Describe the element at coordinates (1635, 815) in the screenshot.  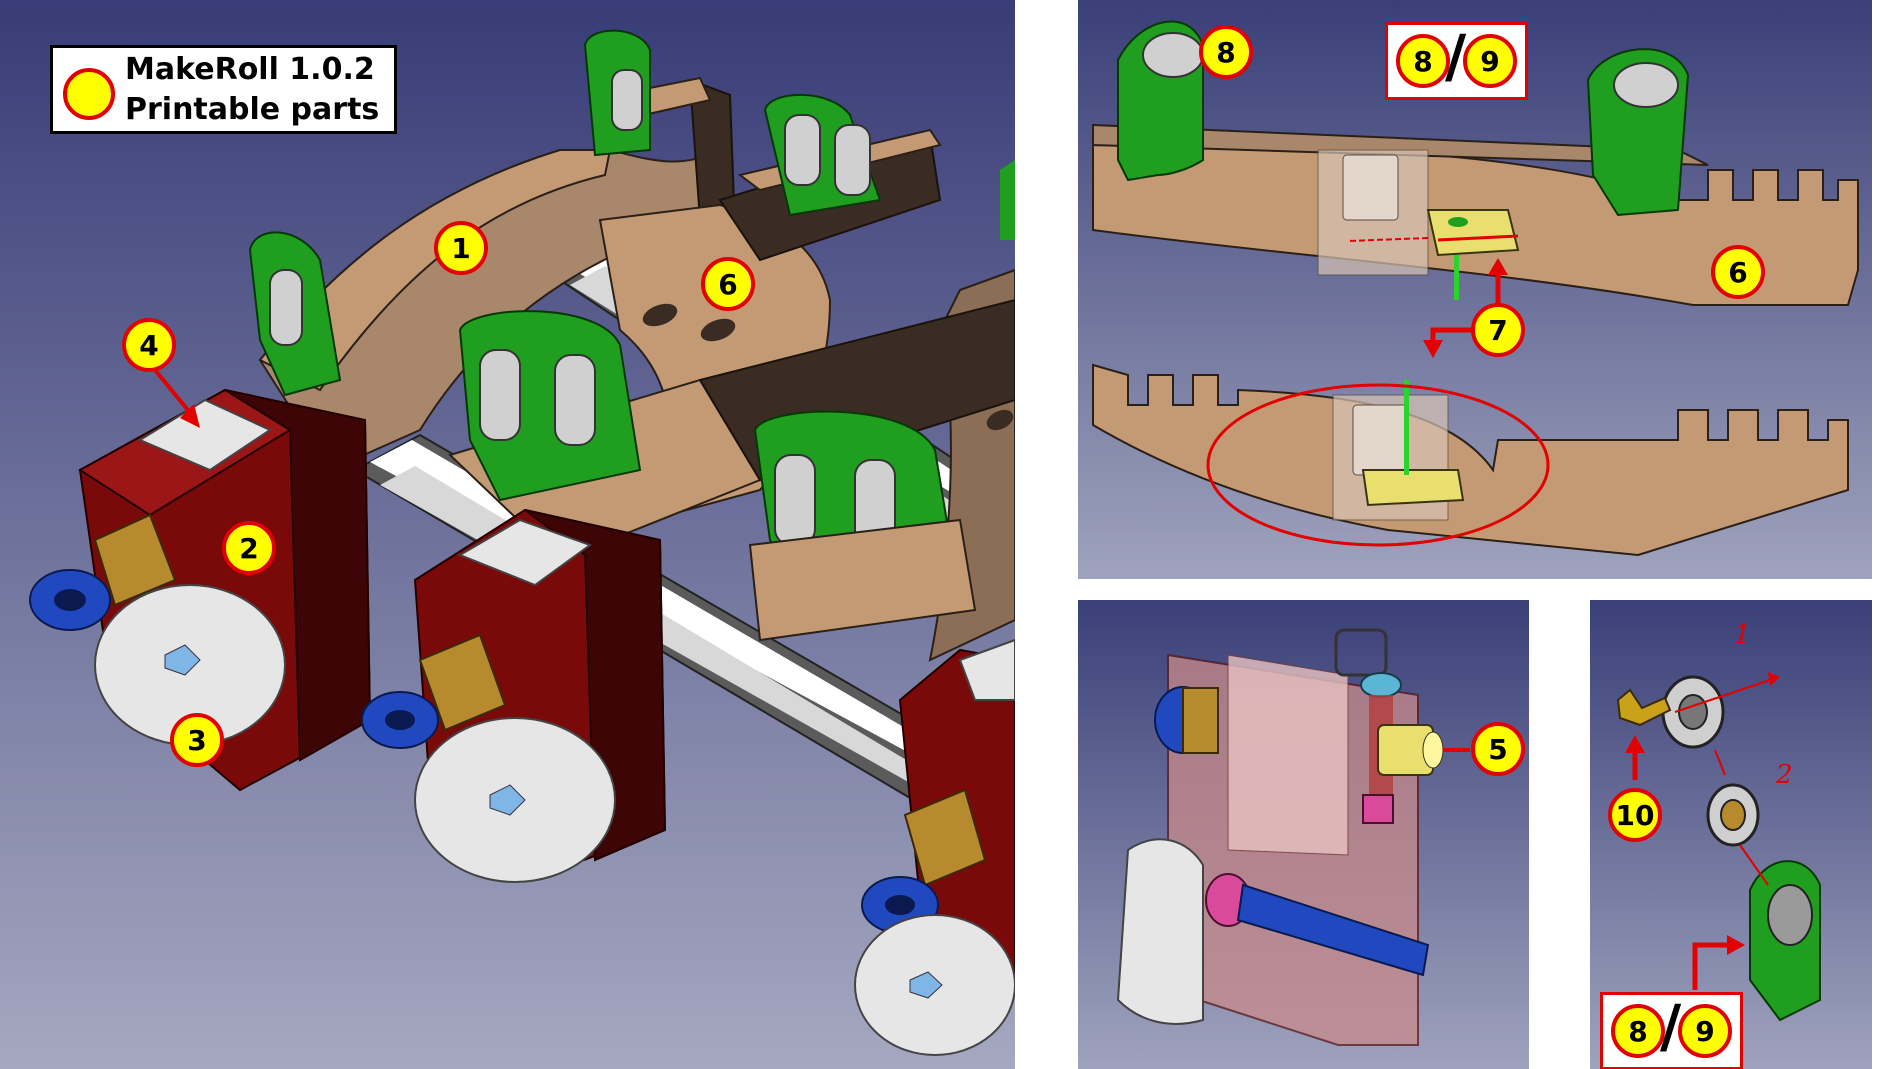
I see `callout-10: 10` at that location.